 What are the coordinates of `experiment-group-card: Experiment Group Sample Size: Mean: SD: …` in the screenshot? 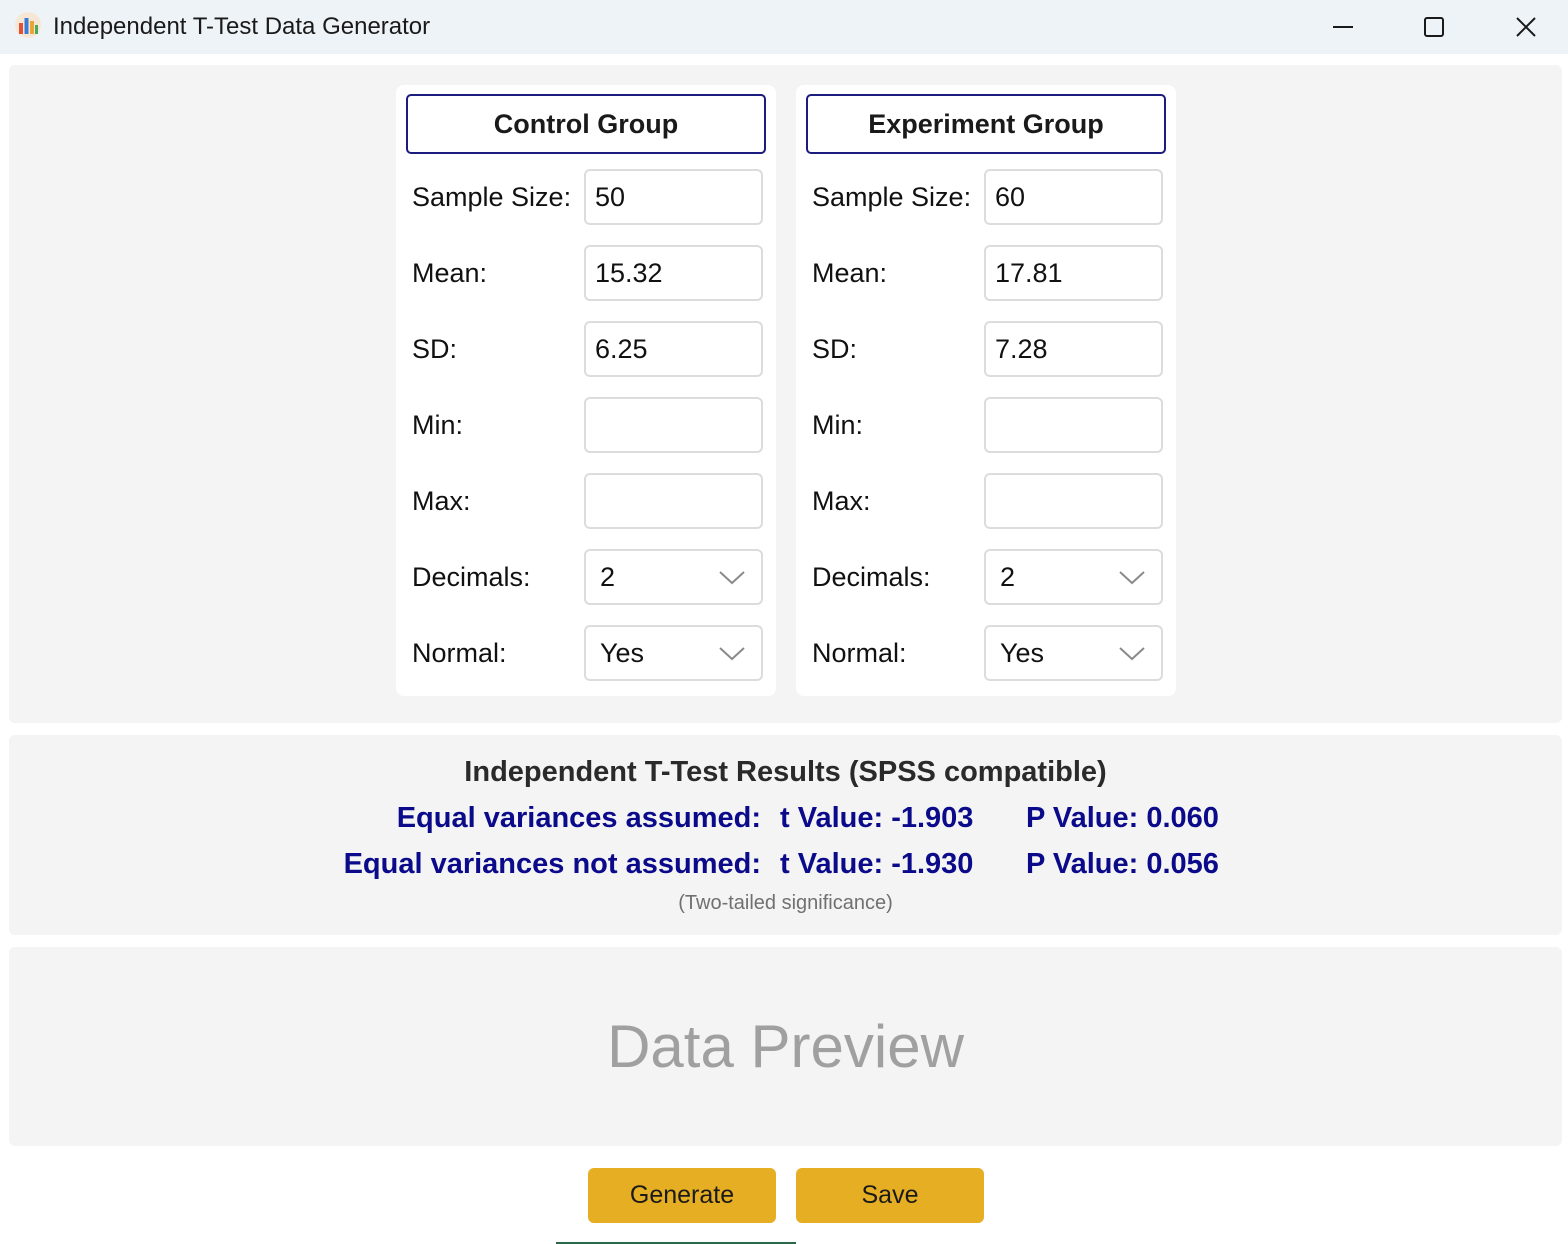 It's located at (986, 390).